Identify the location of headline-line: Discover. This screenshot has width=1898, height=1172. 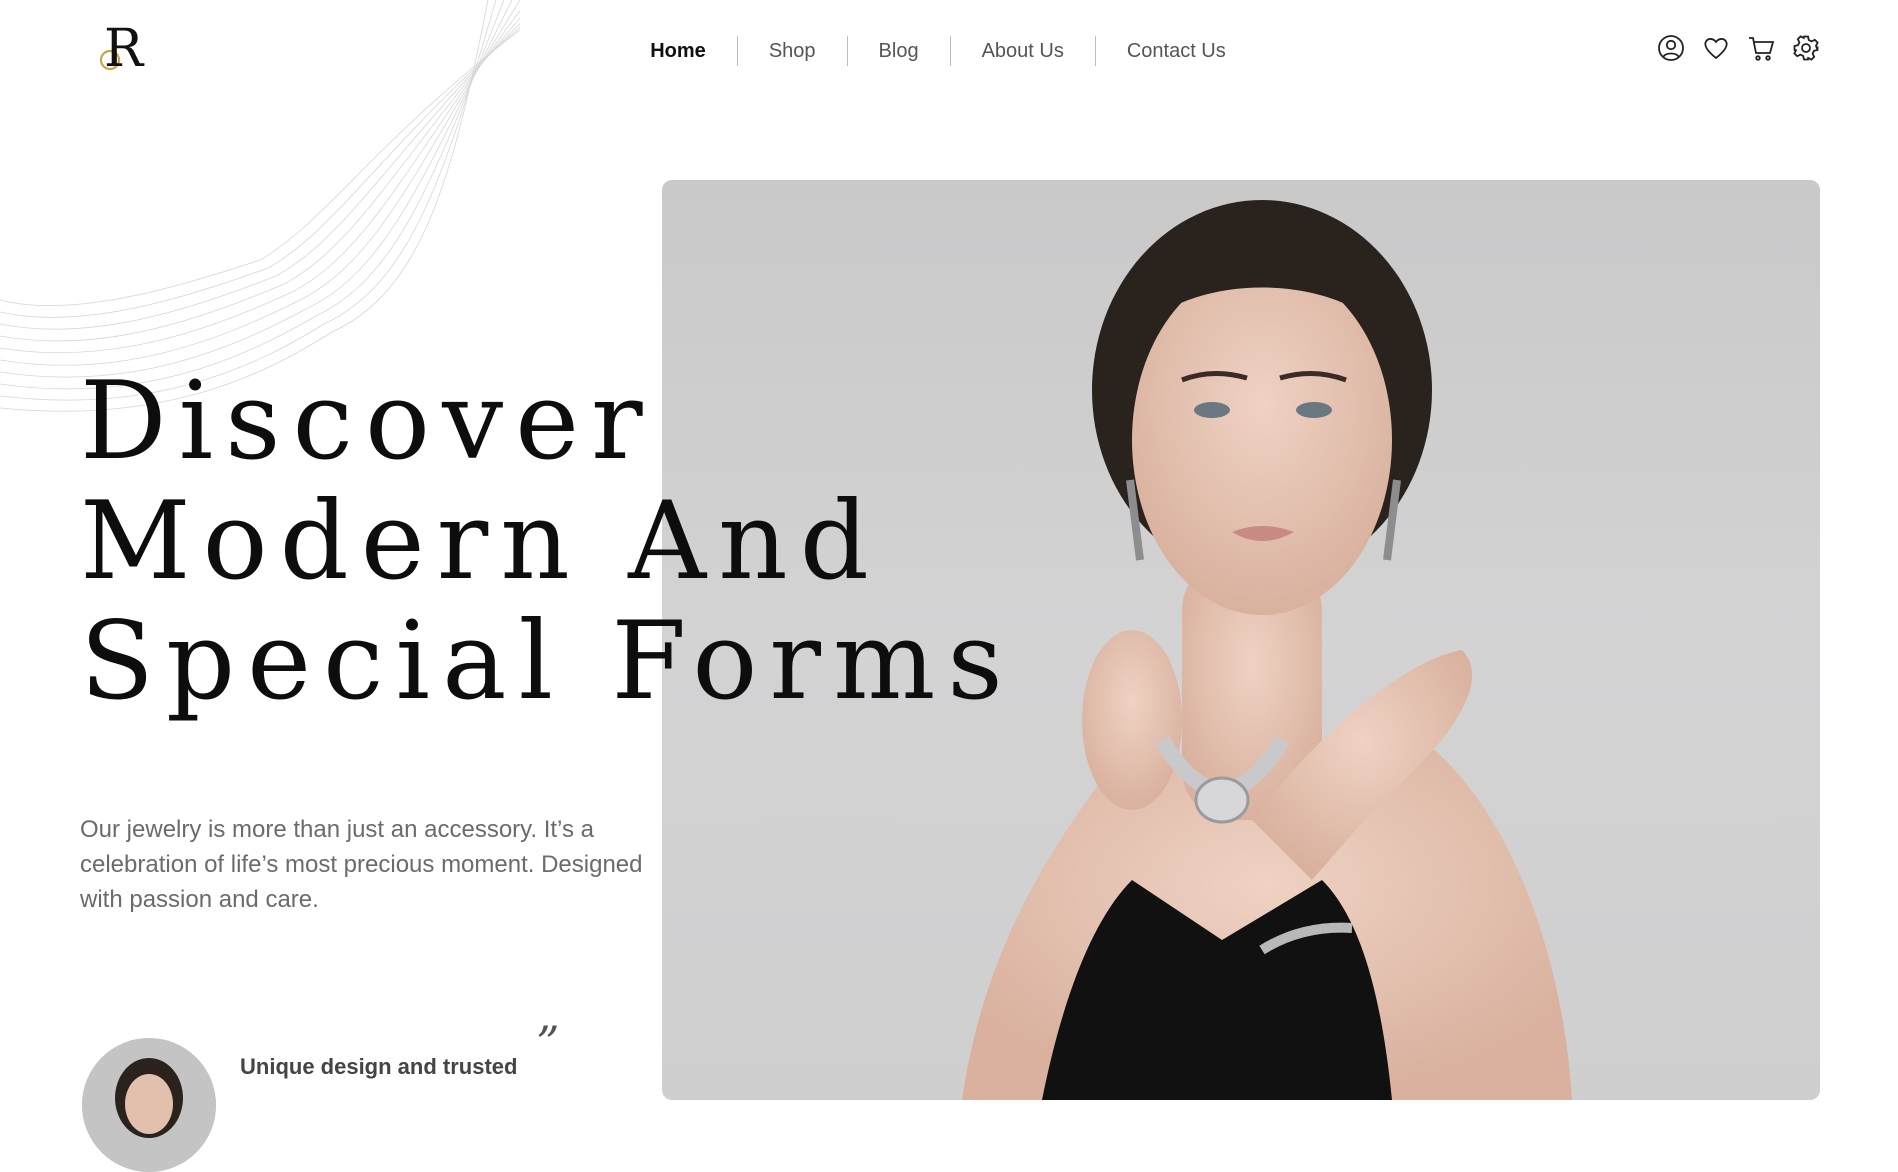
(367, 421).